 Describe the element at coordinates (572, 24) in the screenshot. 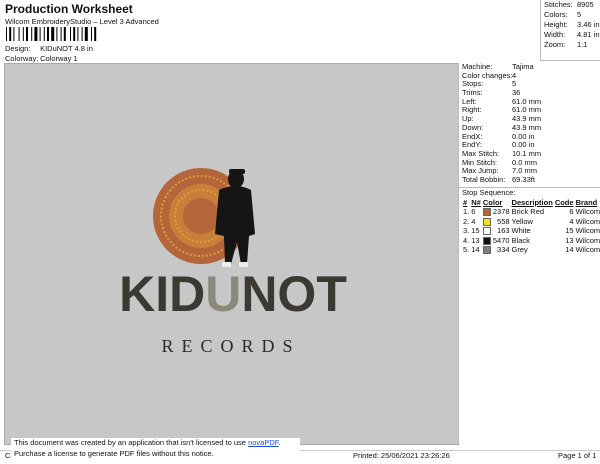

I see `summary-row: Height: 3.46 in` at that location.